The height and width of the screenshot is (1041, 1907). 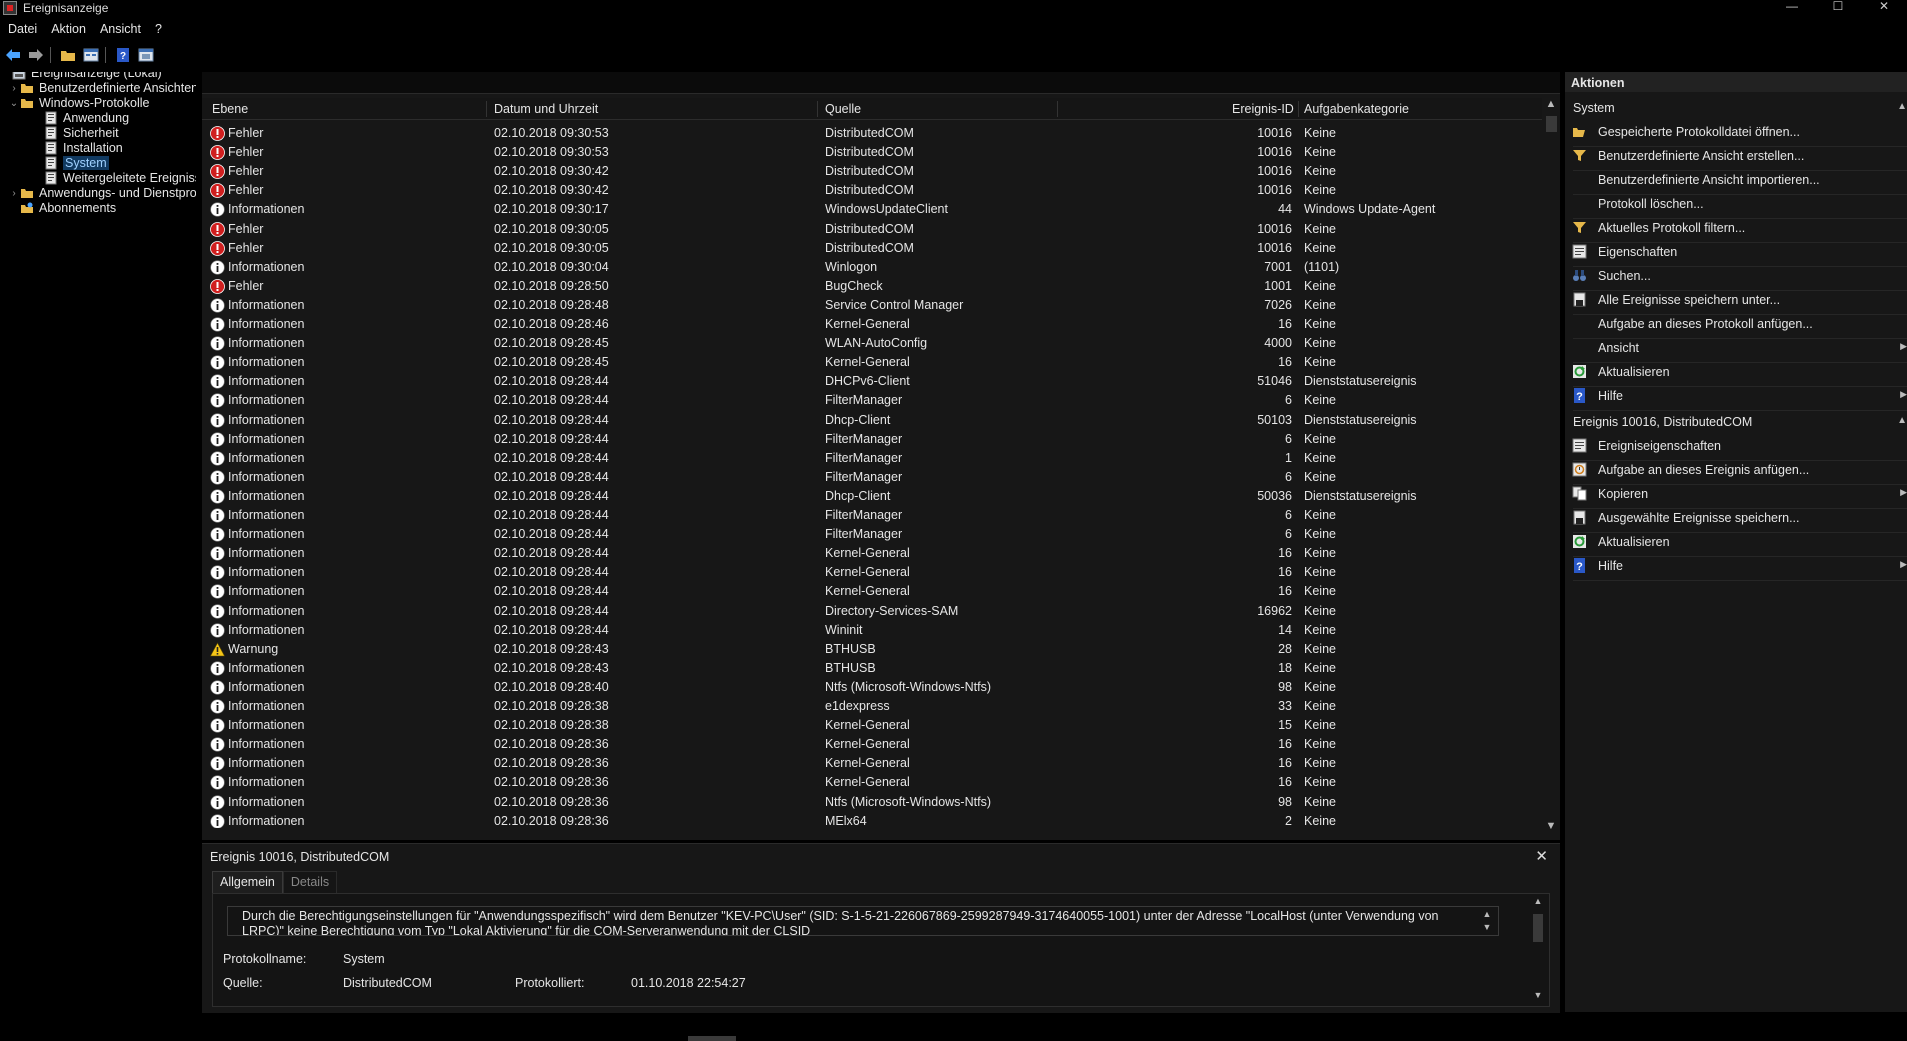 I want to click on maximize-button: ☐, so click(x=1838, y=8).